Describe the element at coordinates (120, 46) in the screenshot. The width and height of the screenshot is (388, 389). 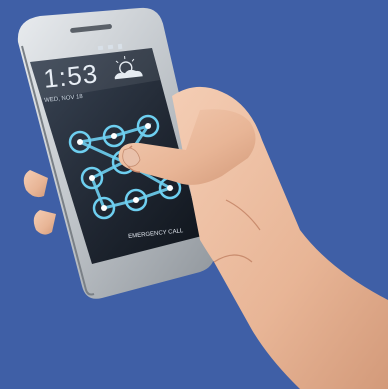
I see `battery-icon` at that location.